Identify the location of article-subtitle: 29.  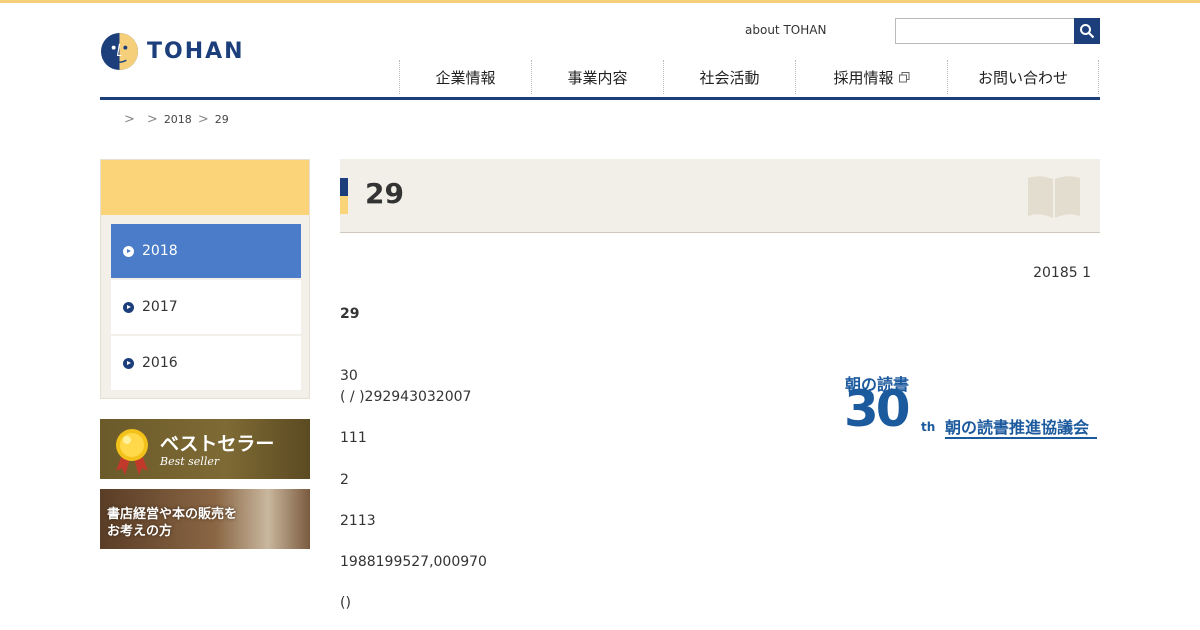
(350, 314).